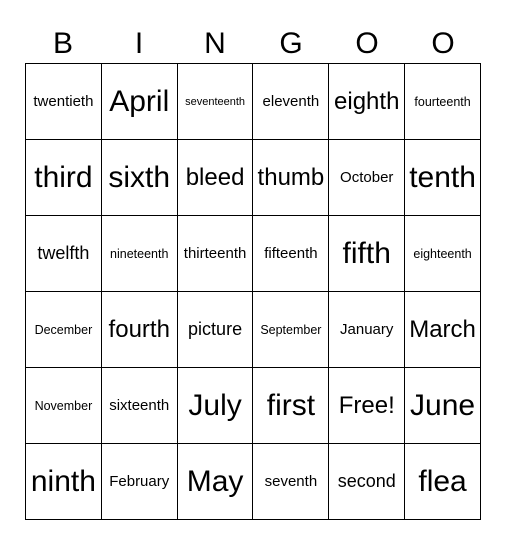  I want to click on bingo-cell: eighteenth, so click(442, 253).